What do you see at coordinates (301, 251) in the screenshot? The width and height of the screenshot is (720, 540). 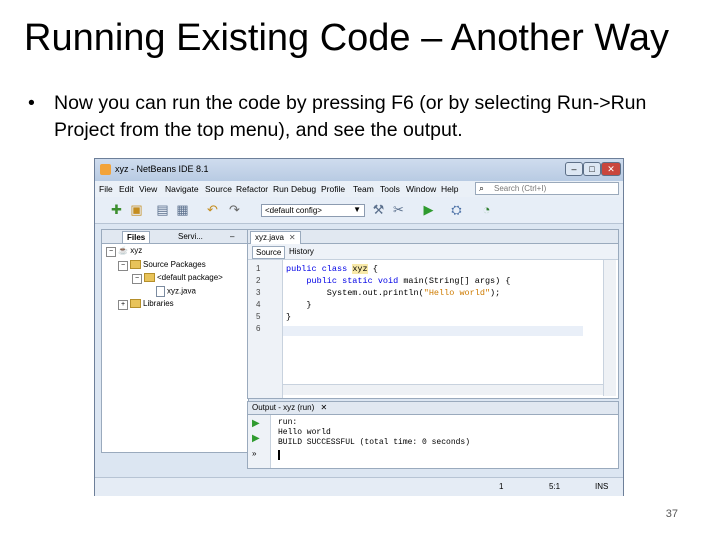 I see `tab-history: History` at bounding box center [301, 251].